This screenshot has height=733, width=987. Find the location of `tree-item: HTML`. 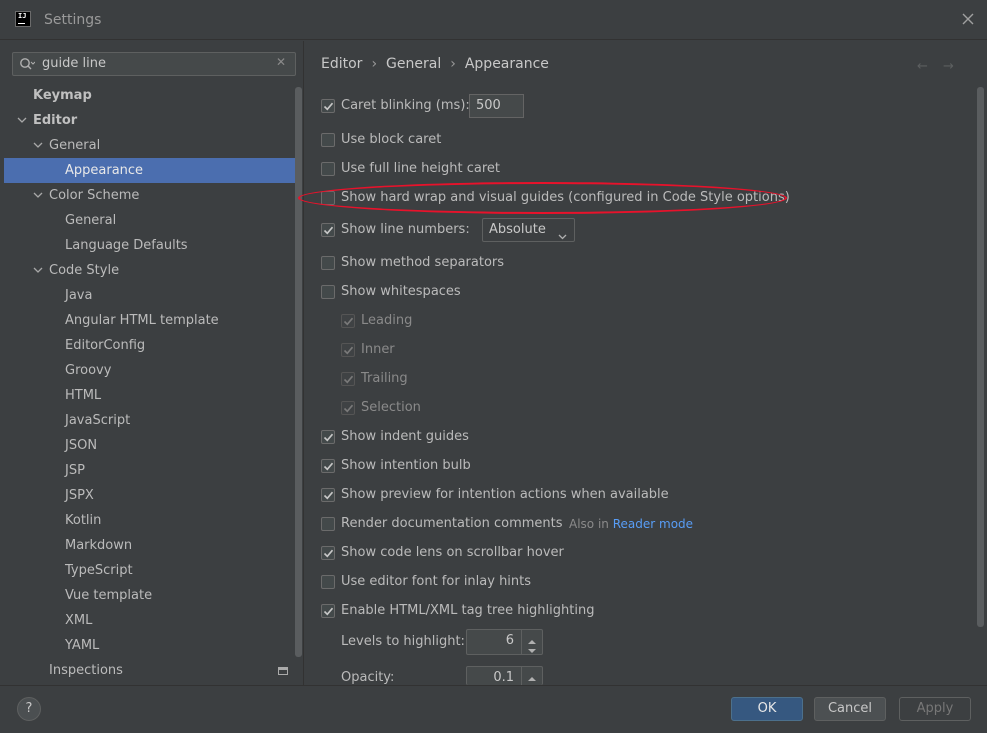

tree-item: HTML is located at coordinates (152, 395).